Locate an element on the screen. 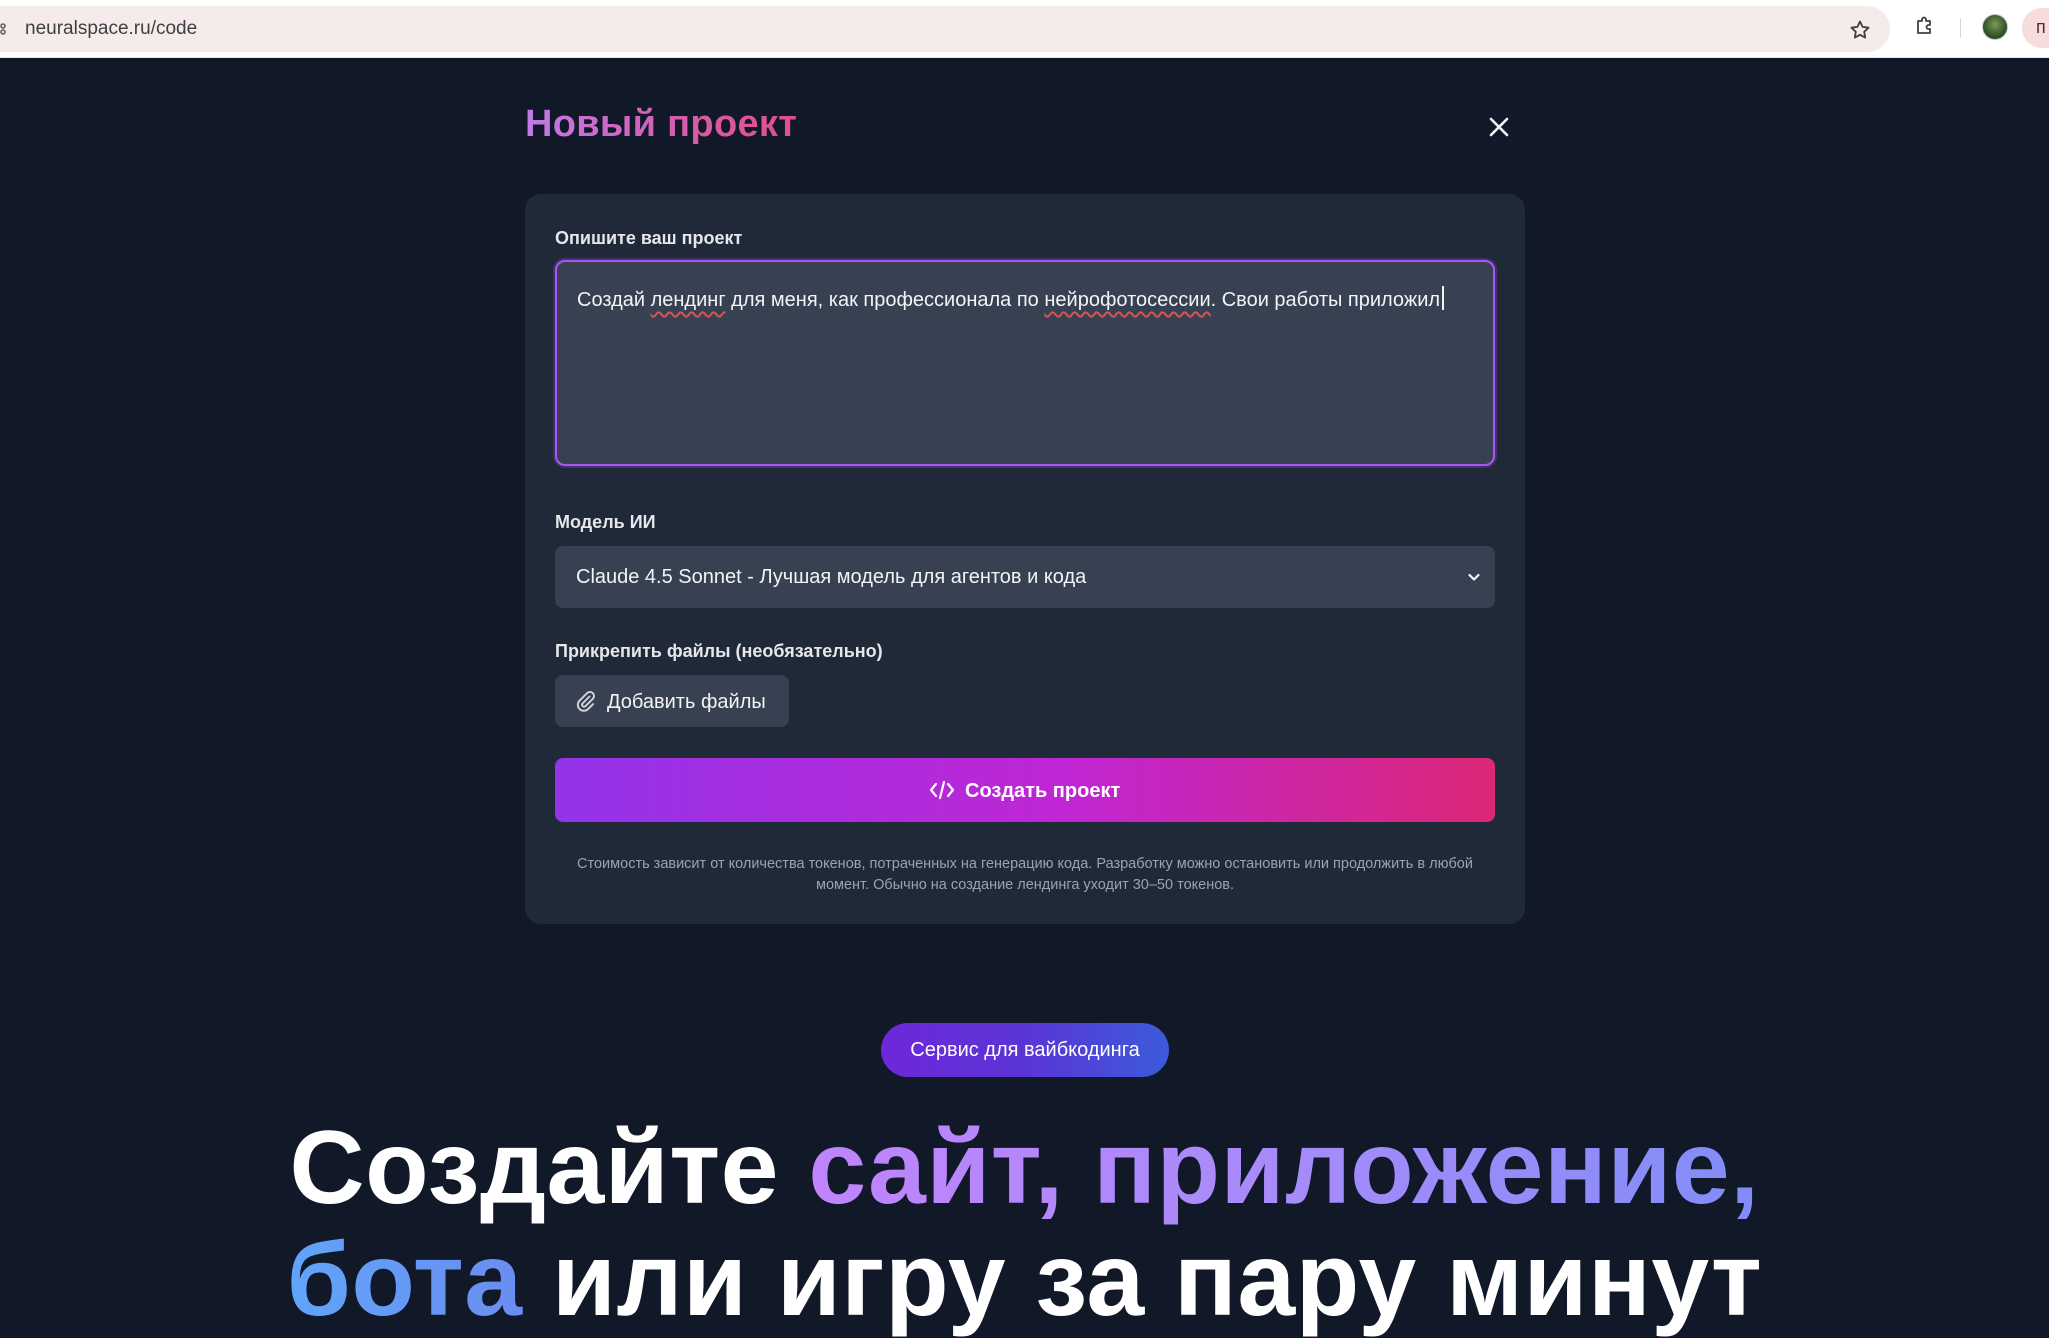 The width and height of the screenshot is (2049, 1338). create-project-label: Создать проект is located at coordinates (1043, 791).